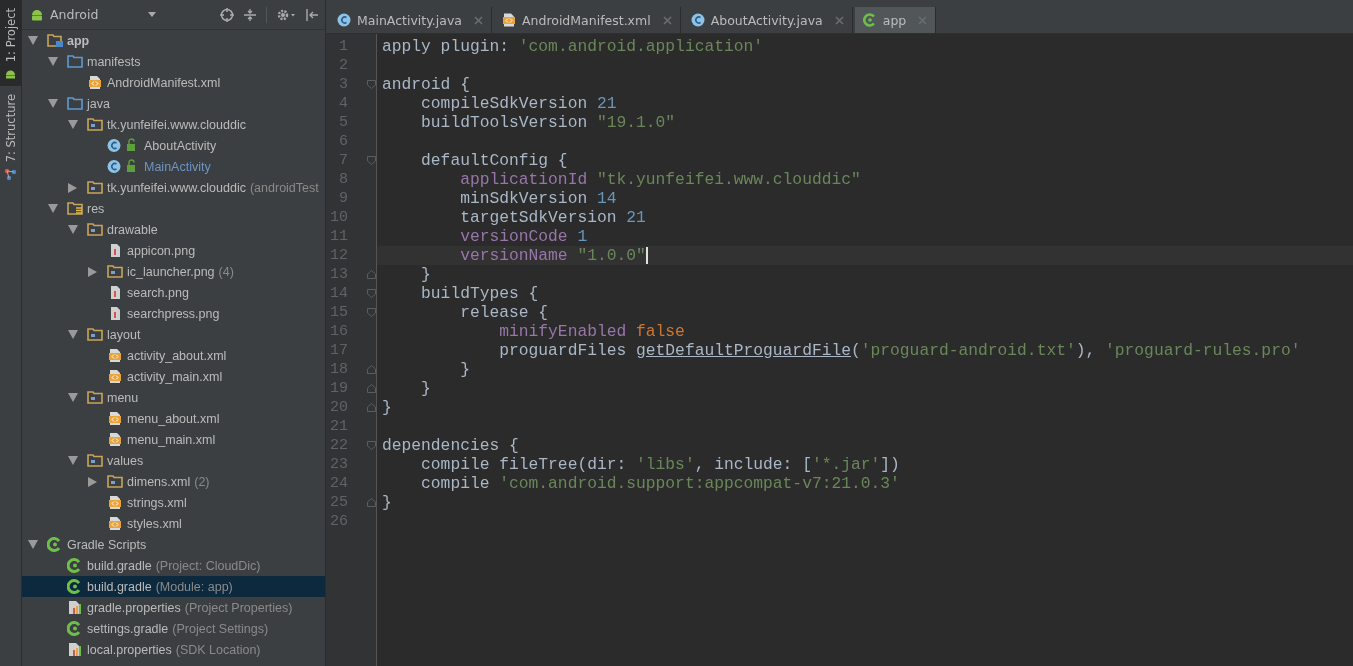 This screenshot has height=666, width=1353. I want to click on code-token: apply plugin:, so click(446, 46).